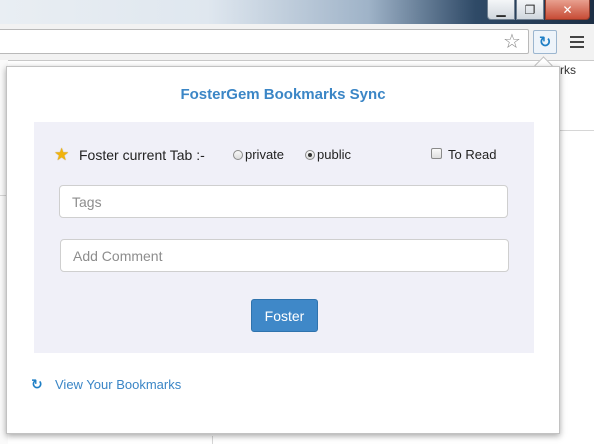 The height and width of the screenshot is (444, 594). Describe the element at coordinates (62, 155) in the screenshot. I see `star-icon: ★` at that location.